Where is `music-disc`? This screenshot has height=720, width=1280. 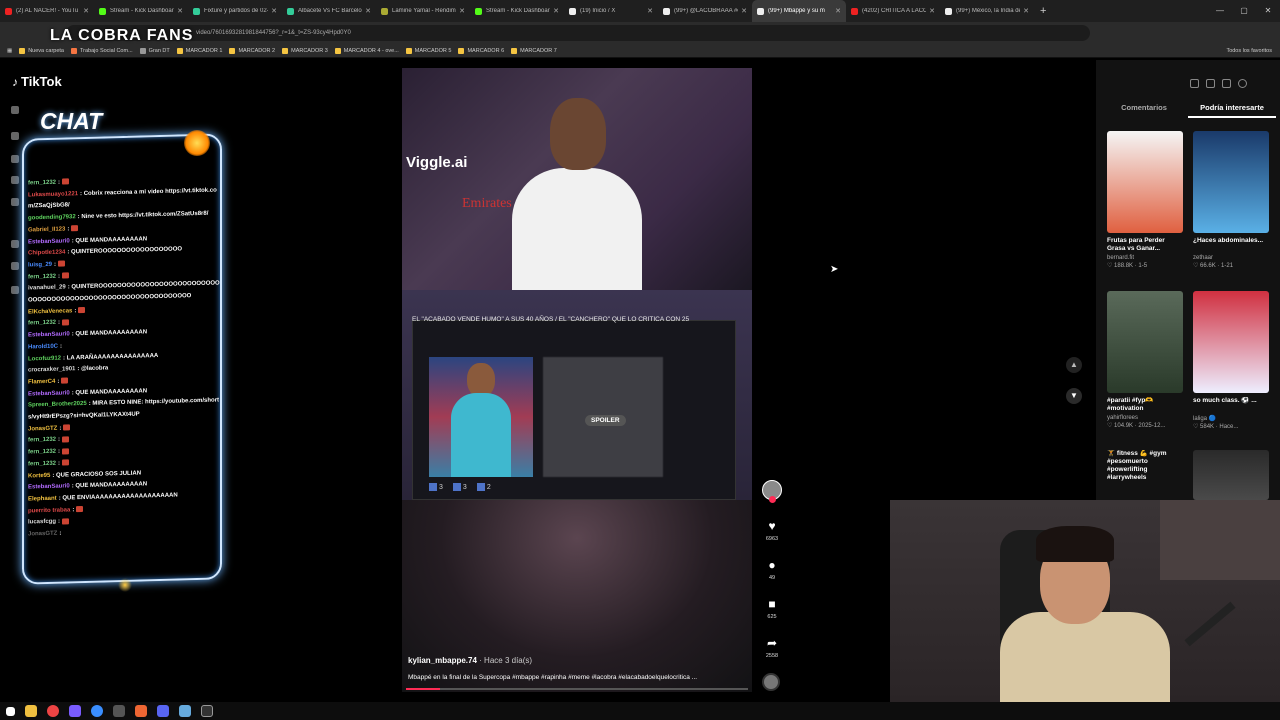 music-disc is located at coordinates (771, 682).